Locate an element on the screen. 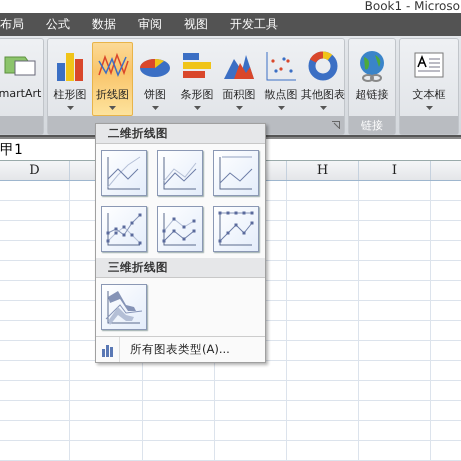  ribbon-button: 柱形图 is located at coordinates (70, 79).